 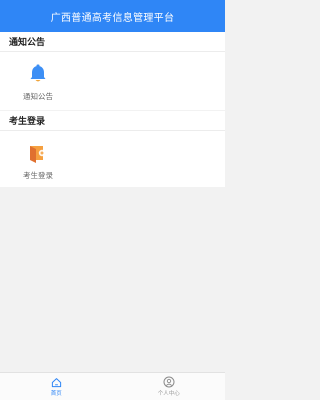 I want to click on login-grid-item: 考生登录, so click(x=38, y=161).